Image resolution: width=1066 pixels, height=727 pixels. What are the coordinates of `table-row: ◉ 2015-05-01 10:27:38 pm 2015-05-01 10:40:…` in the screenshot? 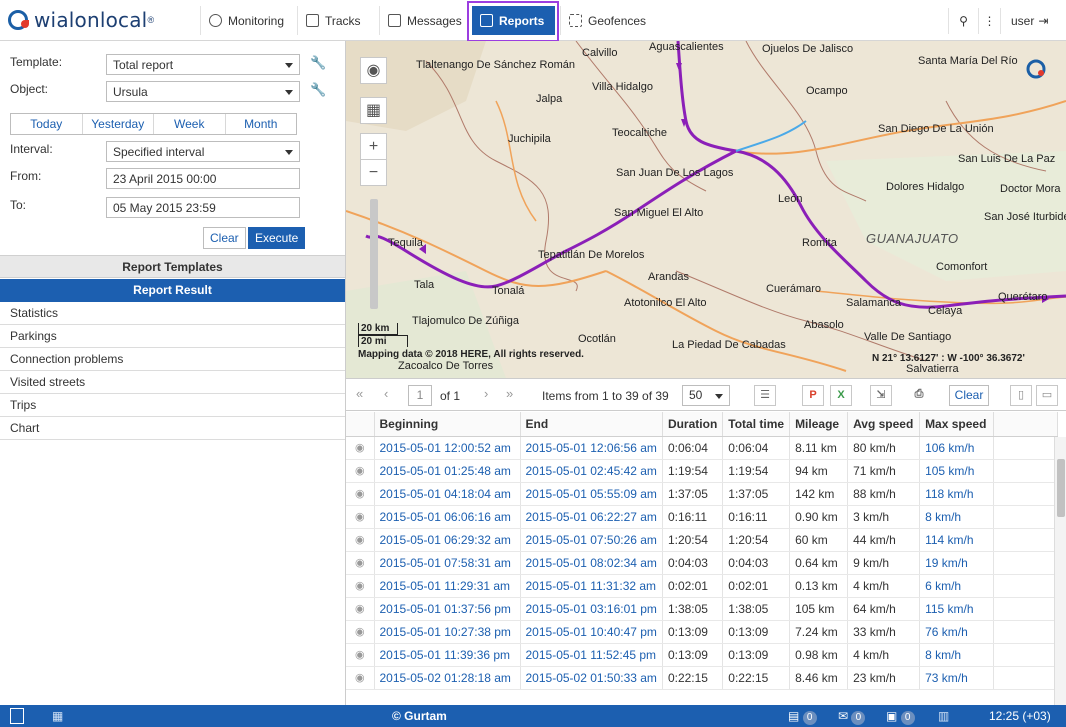 It's located at (702, 632).